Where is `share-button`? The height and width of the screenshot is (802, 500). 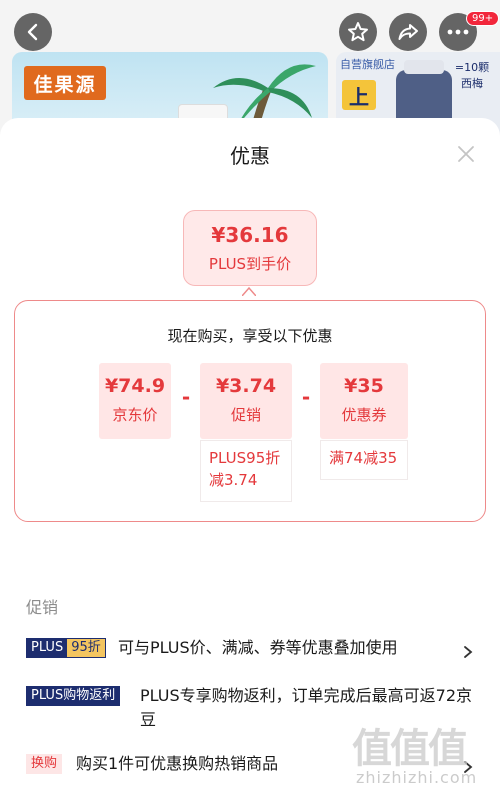 share-button is located at coordinates (408, 32).